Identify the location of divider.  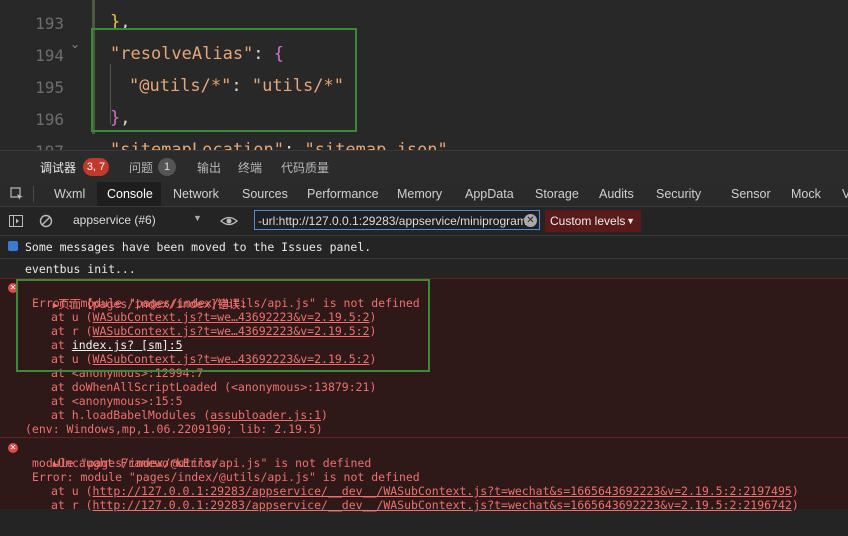
(33, 194).